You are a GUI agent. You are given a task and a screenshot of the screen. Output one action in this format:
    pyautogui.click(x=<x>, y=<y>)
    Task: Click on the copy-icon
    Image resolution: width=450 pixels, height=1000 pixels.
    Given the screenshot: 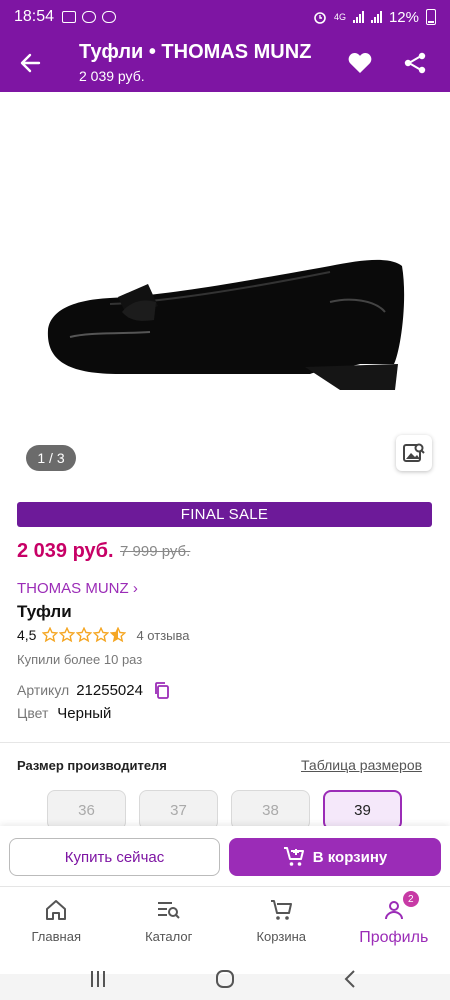 What is the action you would take?
    pyautogui.click(x=162, y=690)
    